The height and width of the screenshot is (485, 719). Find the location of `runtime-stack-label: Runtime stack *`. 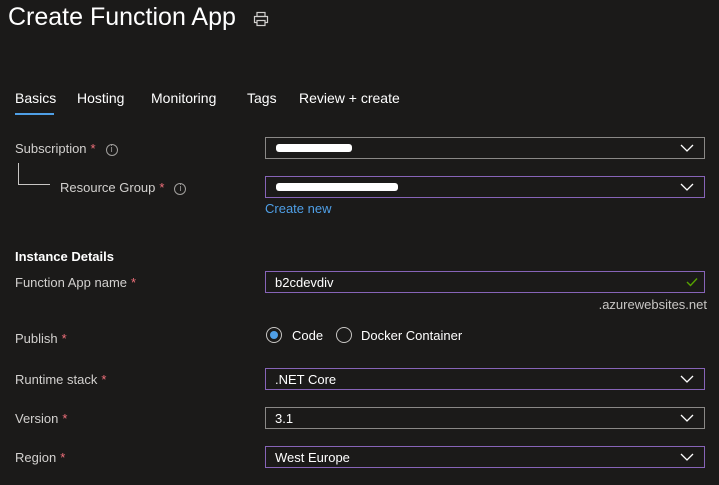

runtime-stack-label: Runtime stack * is located at coordinates (61, 379).